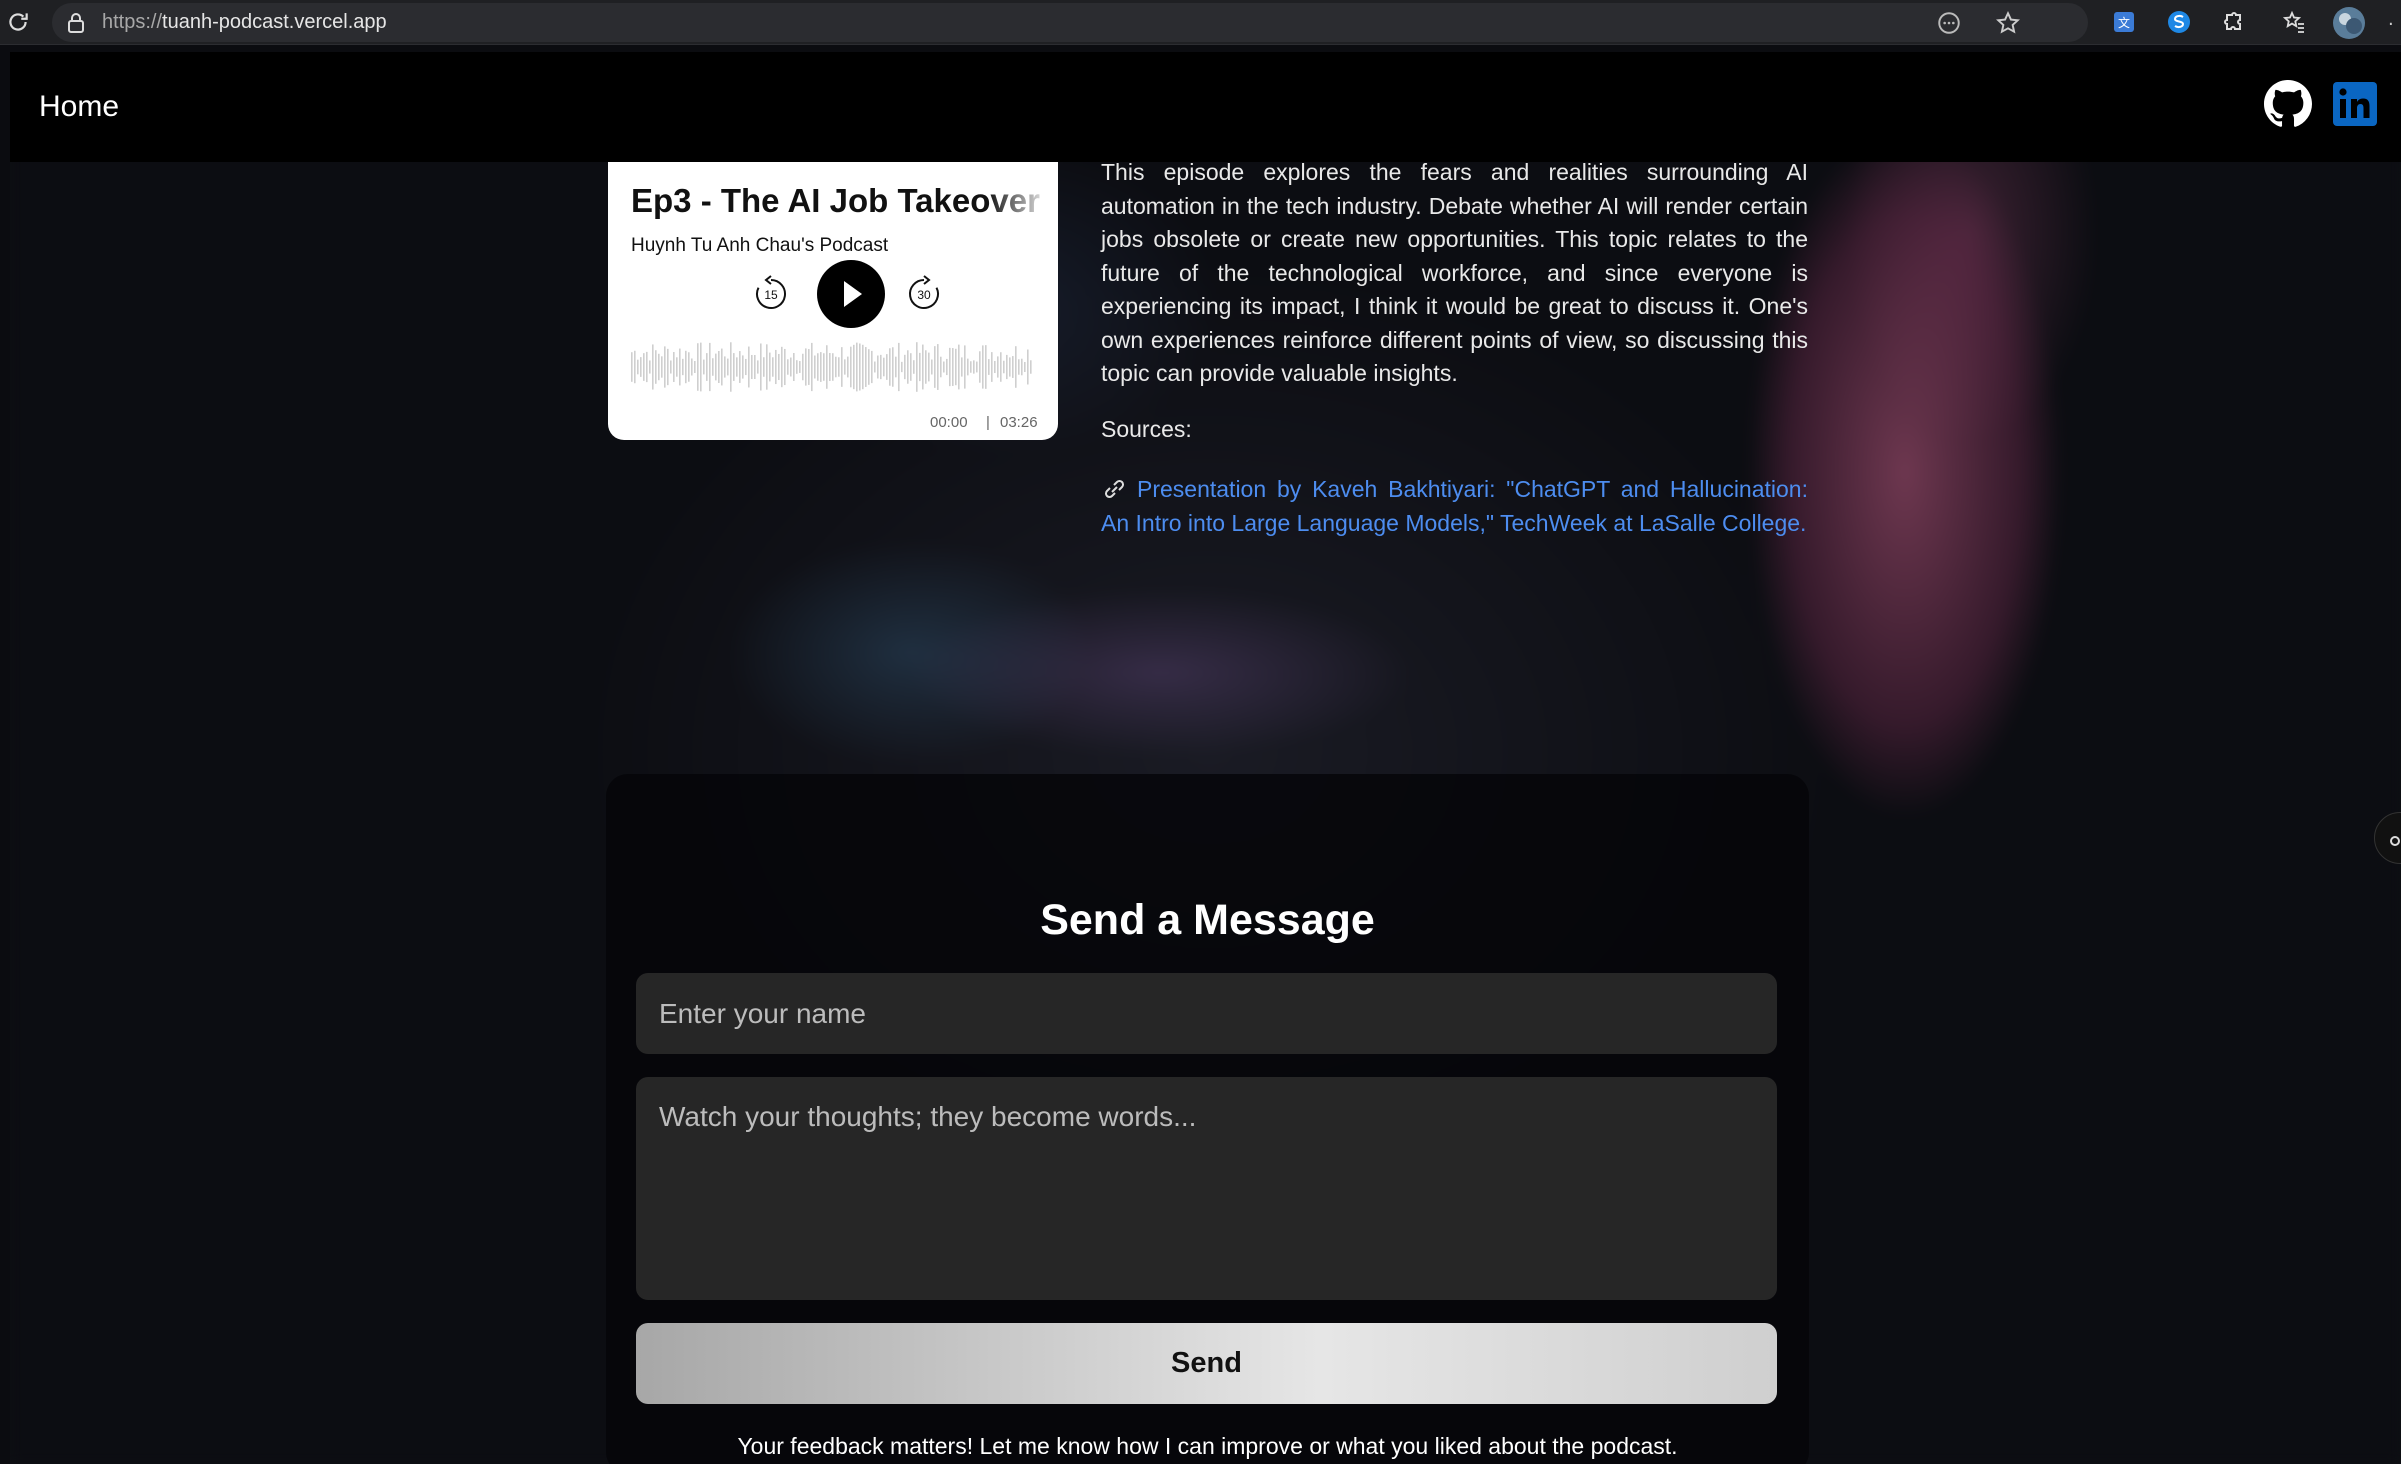 Image resolution: width=2401 pixels, height=1464 pixels. Describe the element at coordinates (1019, 422) in the screenshot. I see `duration: 03:26` at that location.